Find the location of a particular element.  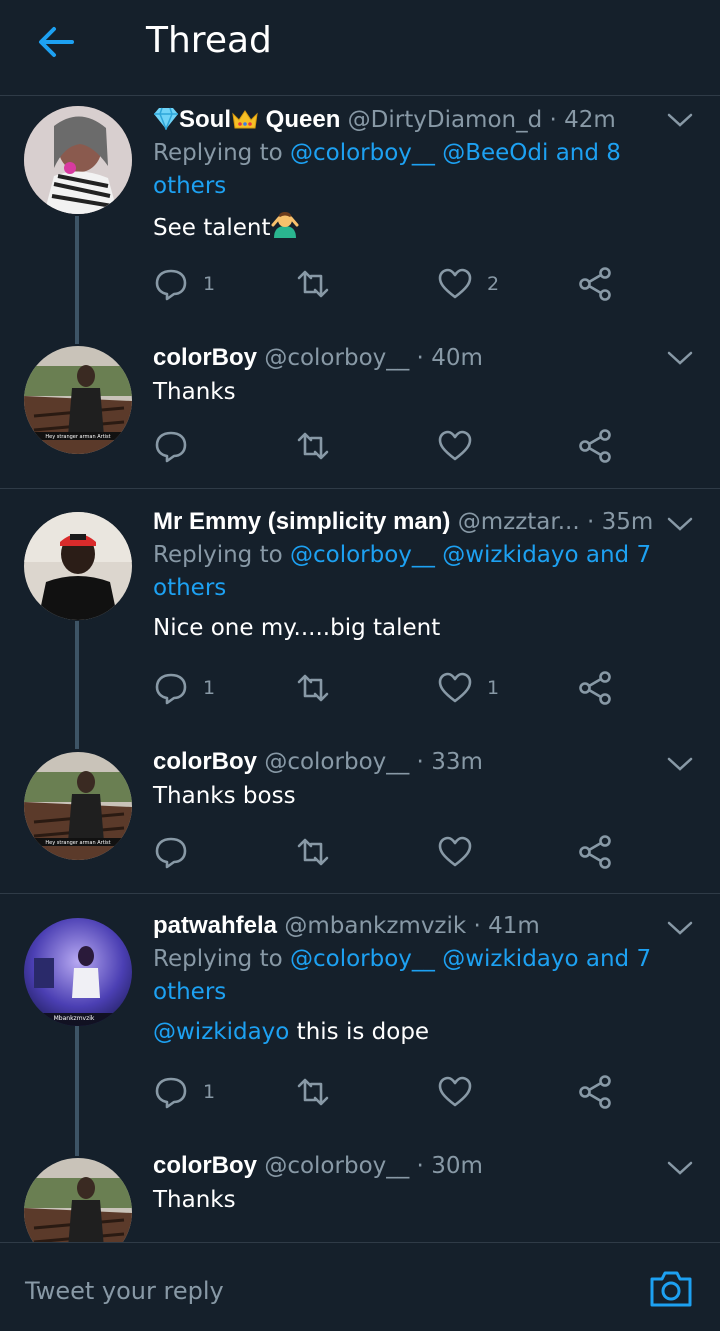

tweet-text: @wizkidayo this is dope is located at coordinates (408, 1032).